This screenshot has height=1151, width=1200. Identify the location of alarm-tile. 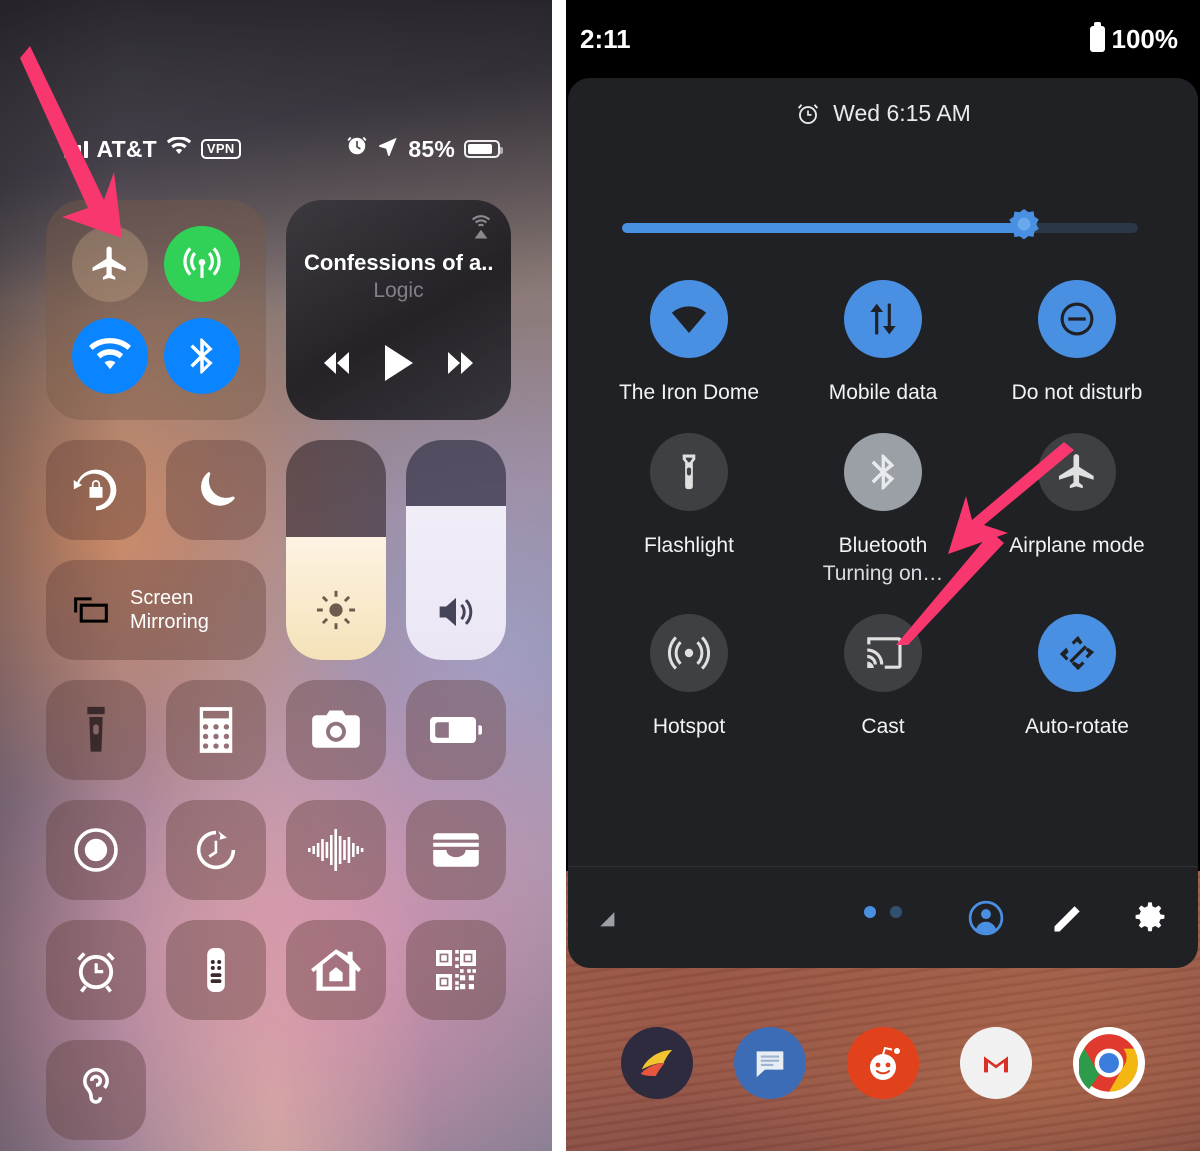
(96, 970).